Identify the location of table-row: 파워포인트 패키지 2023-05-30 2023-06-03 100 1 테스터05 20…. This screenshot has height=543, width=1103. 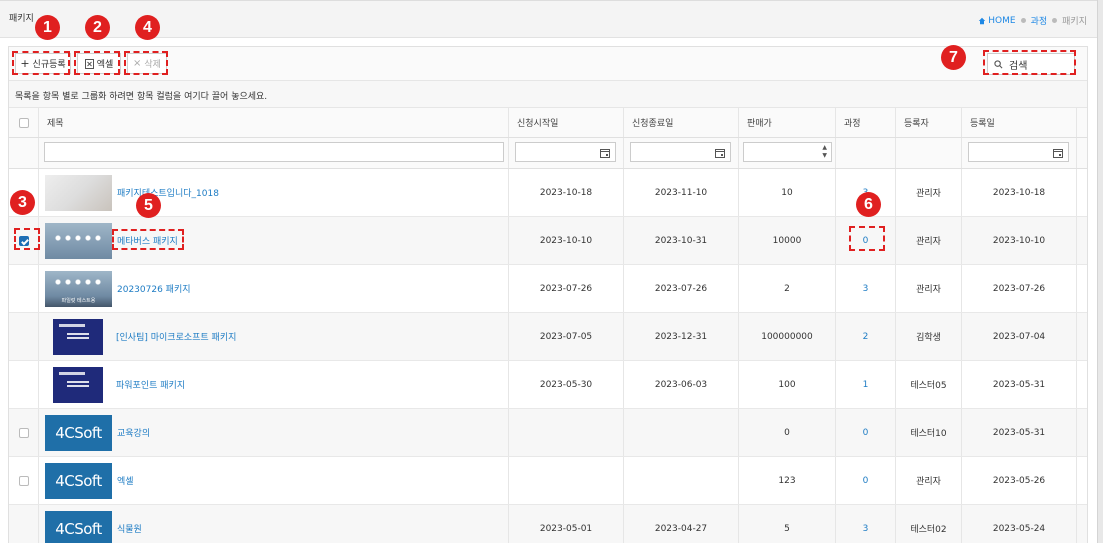
(548, 385).